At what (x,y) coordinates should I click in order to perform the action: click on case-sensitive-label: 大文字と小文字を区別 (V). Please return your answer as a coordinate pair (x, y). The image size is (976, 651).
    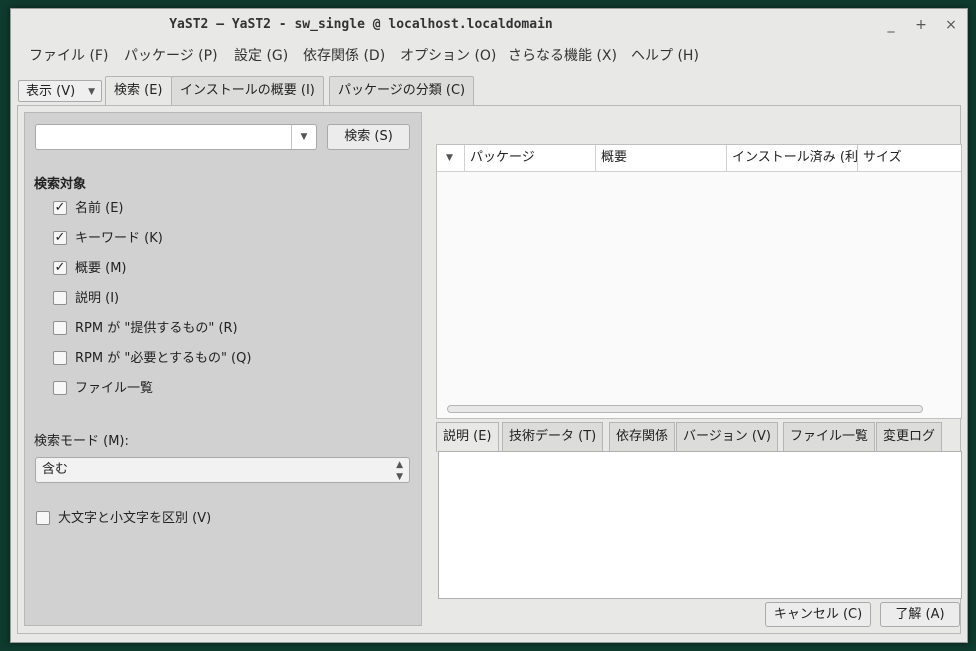
    Looking at the image, I should click on (135, 518).